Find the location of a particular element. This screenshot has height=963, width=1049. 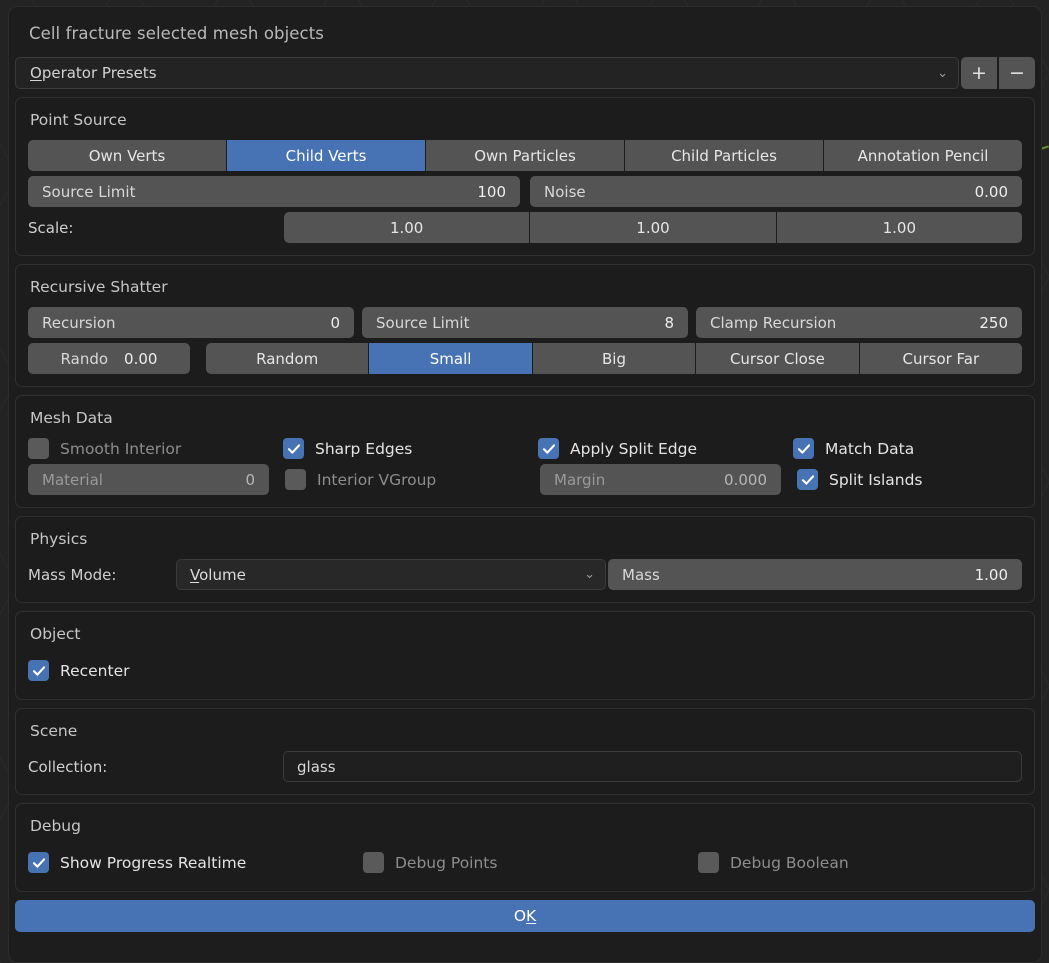

toggle-child-verts: Child Verts is located at coordinates (326, 155).